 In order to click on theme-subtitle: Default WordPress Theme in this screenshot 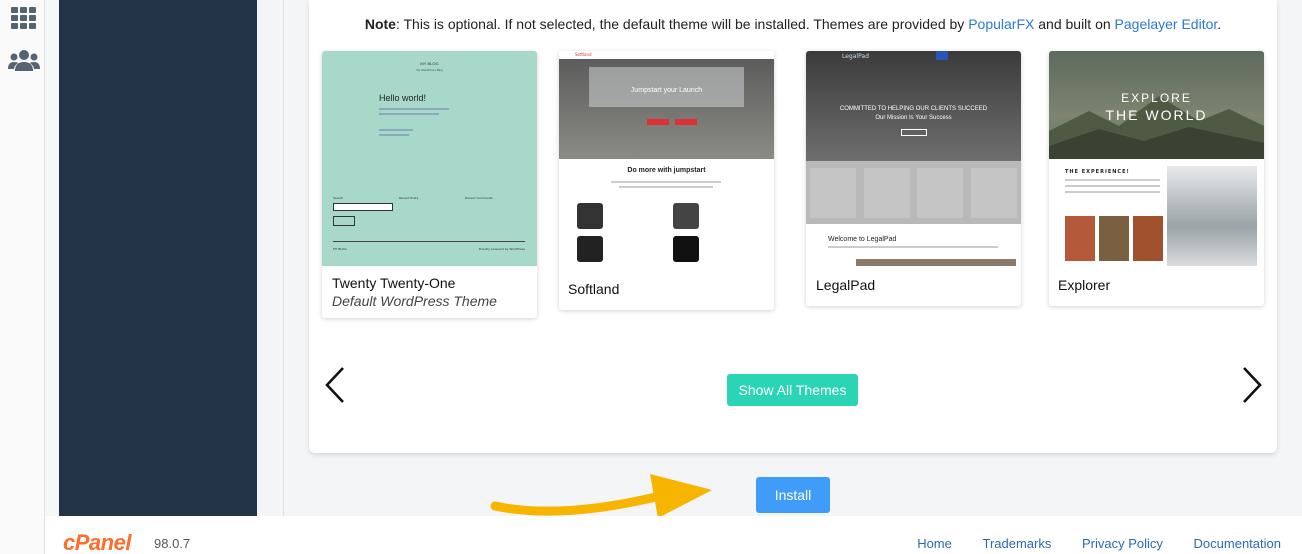, I will do `click(414, 301)`.